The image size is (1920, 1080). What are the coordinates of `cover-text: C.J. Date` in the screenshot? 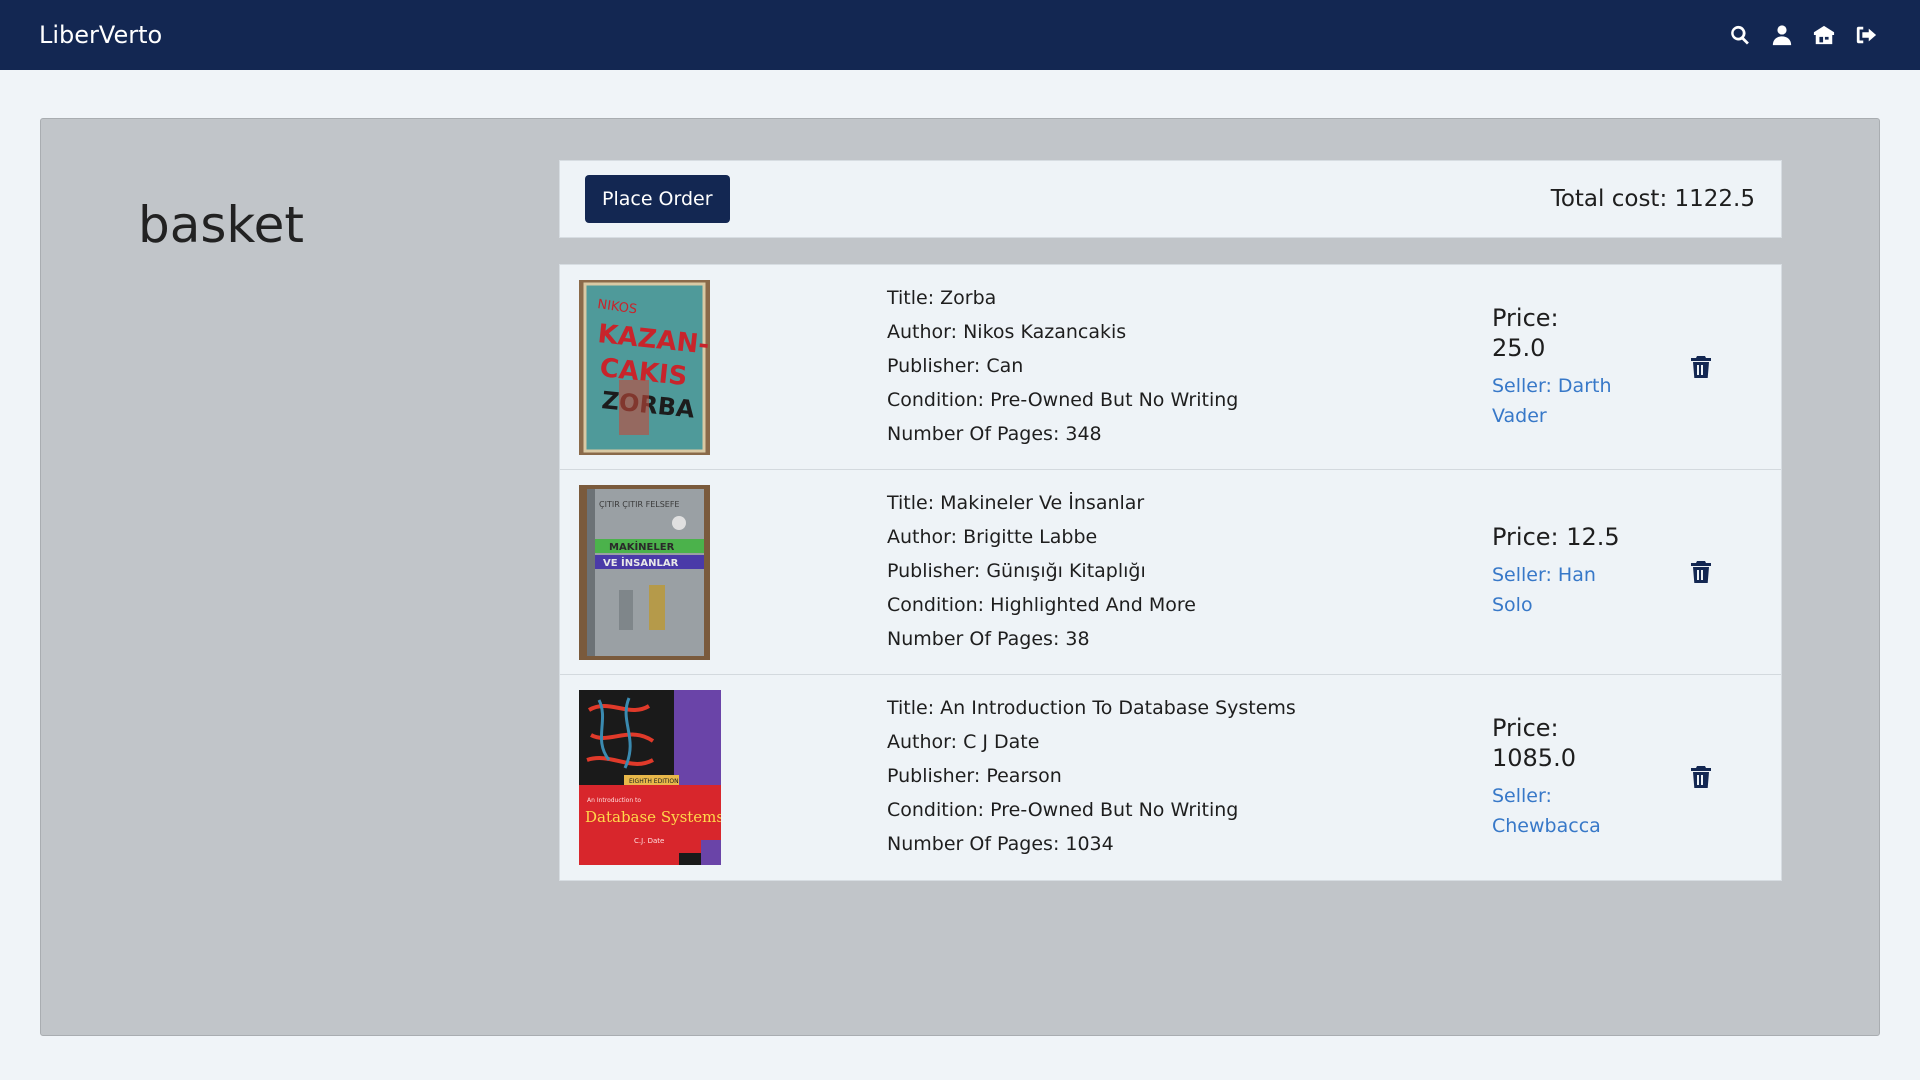 It's located at (649, 841).